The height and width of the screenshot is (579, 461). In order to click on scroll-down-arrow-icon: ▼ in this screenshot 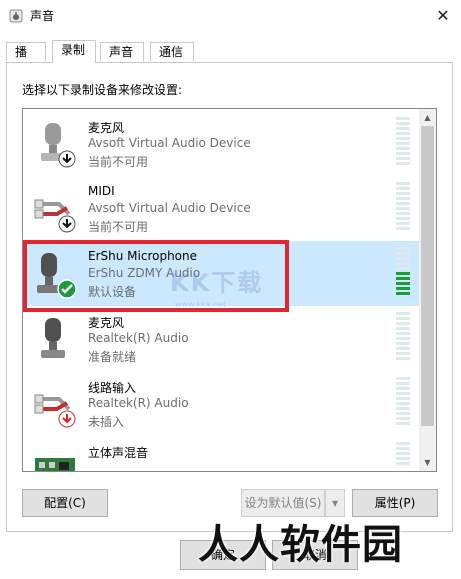, I will do `click(427, 462)`.